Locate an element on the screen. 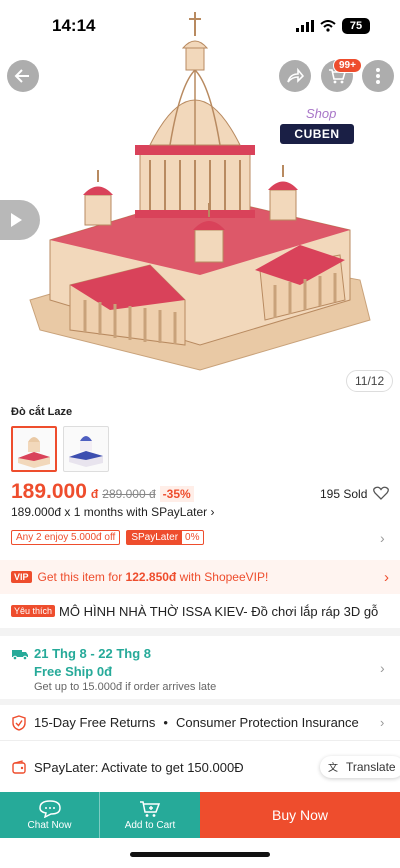 The image size is (400, 868). original-price: 289.000 đ is located at coordinates (129, 494).